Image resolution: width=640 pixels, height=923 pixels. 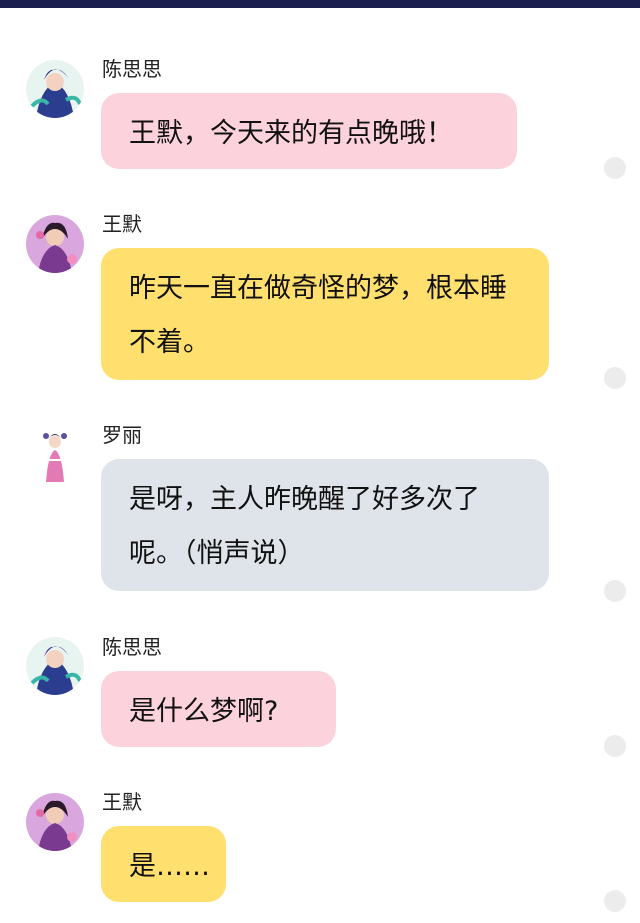 I want to click on top-bar, so click(x=320, y=4).